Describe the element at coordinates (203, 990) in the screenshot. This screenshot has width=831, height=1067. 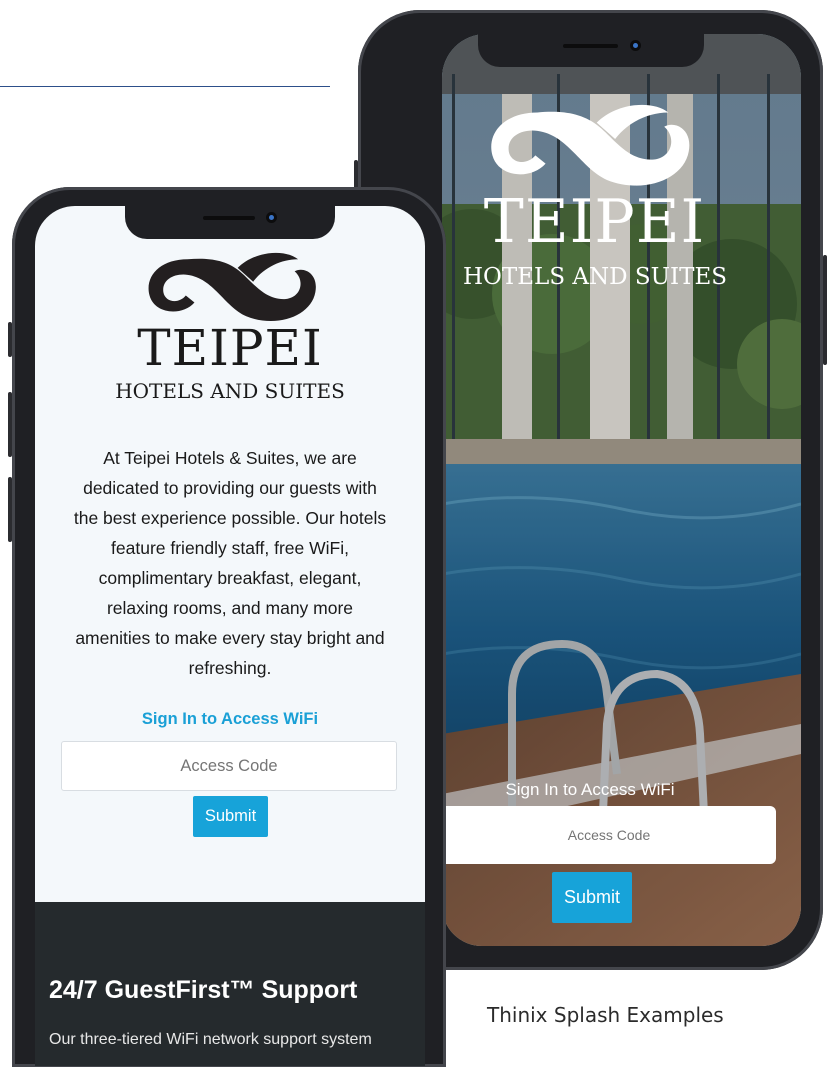
I see `support-title: 24/7 GuestFirst™ Support` at that location.